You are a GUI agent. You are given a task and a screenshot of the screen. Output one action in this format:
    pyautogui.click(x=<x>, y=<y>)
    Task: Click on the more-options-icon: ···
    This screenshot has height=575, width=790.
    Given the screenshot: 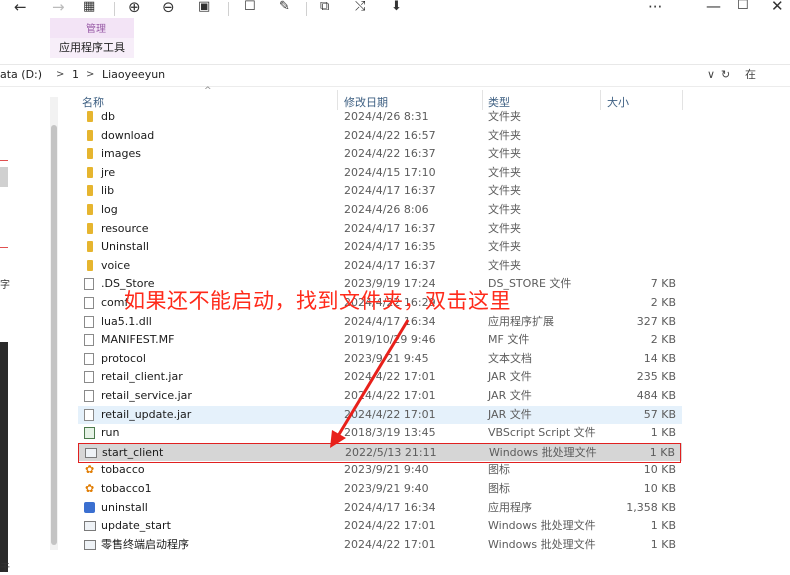 What is the action you would take?
    pyautogui.click(x=655, y=8)
    